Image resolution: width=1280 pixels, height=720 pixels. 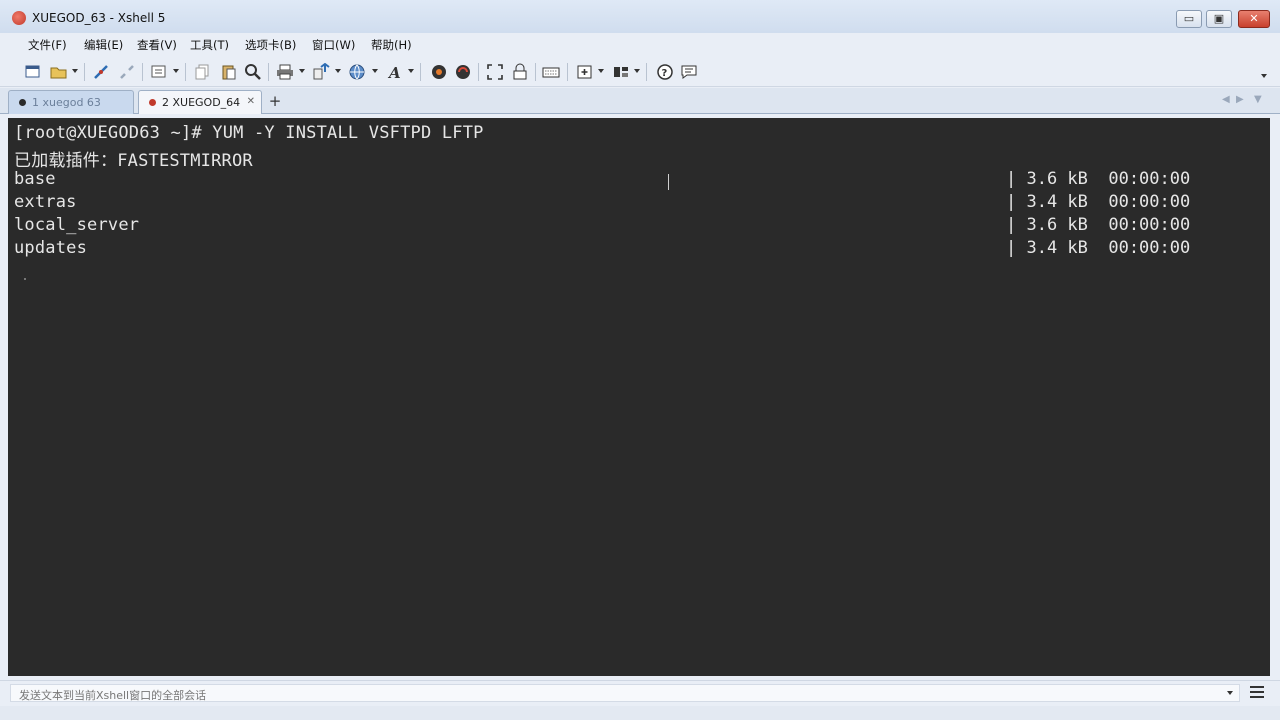 I want to click on add-tab-button: +, so click(x=275, y=102).